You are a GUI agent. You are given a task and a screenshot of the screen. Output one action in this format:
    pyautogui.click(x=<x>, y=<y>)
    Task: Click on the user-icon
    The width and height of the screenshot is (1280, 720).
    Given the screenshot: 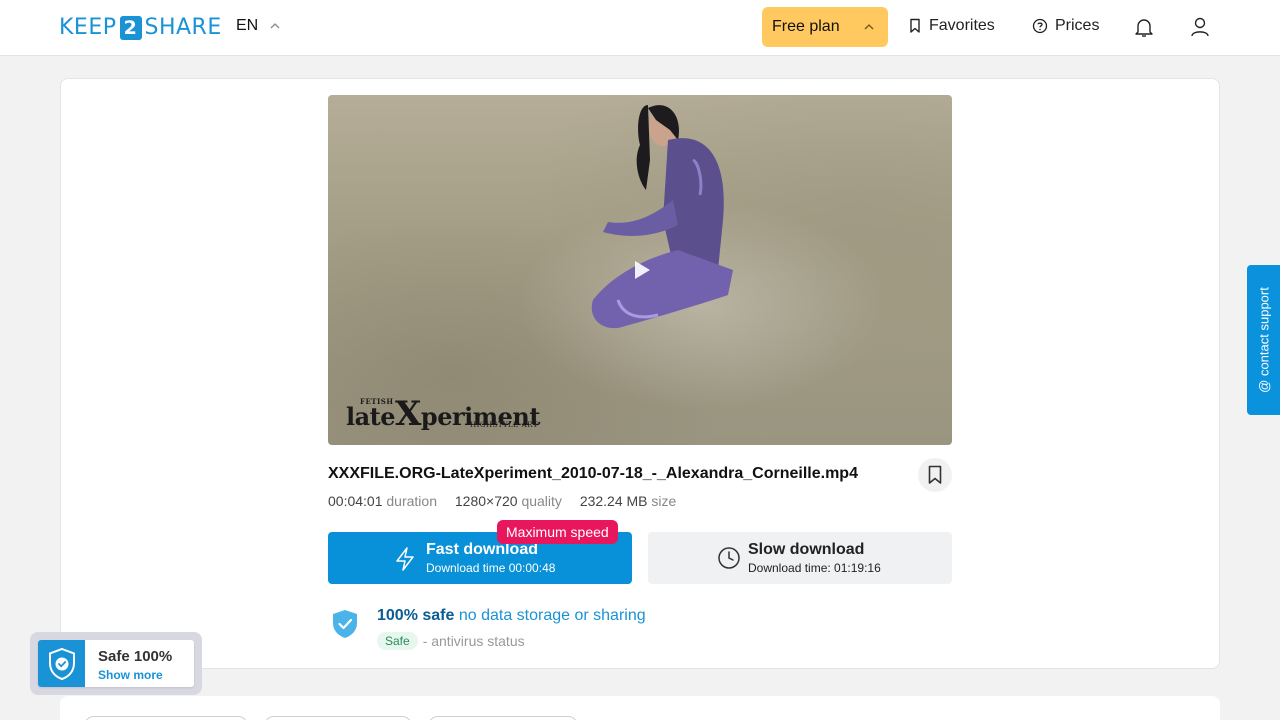 What is the action you would take?
    pyautogui.click(x=1200, y=27)
    